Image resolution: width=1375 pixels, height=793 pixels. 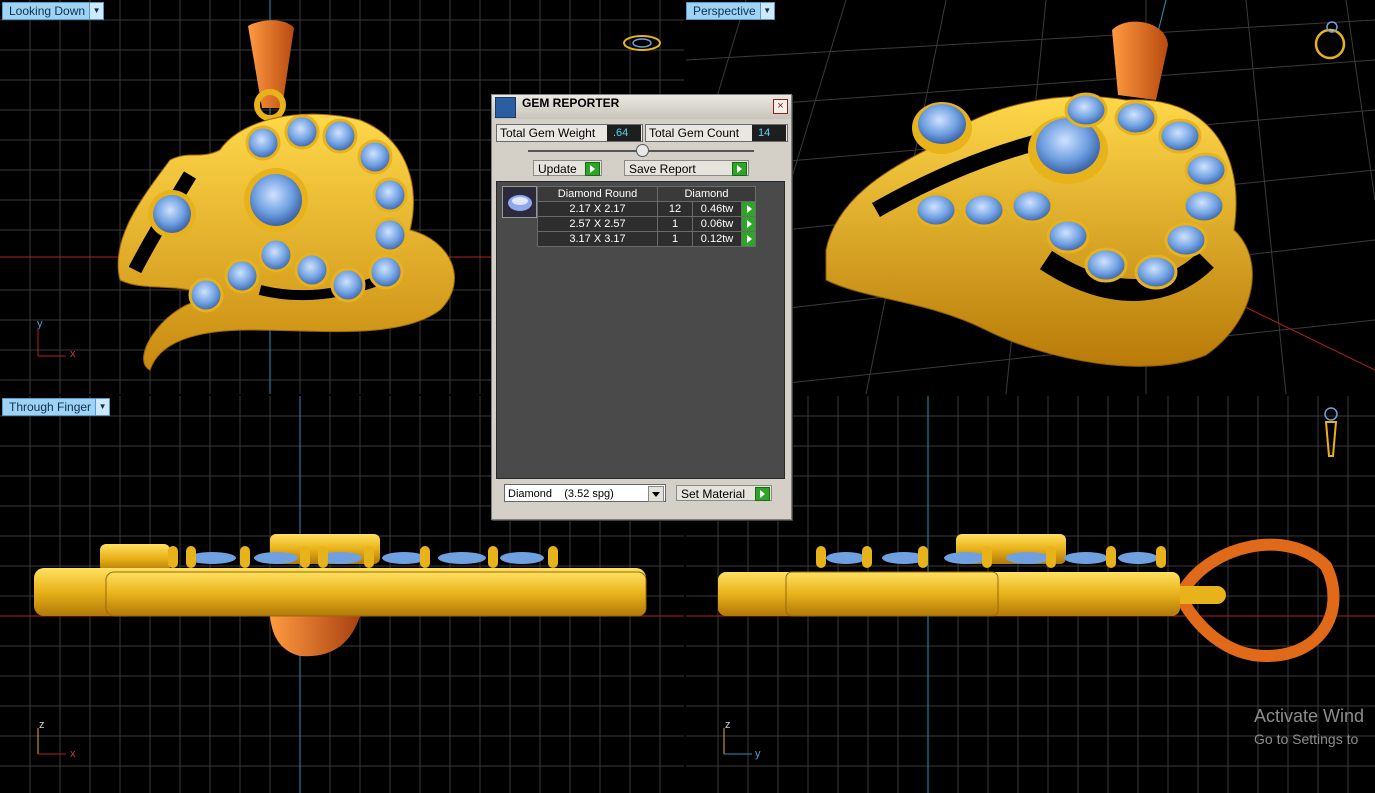 I want to click on gem-size: 3.17 X 3.17, so click(x=597, y=239).